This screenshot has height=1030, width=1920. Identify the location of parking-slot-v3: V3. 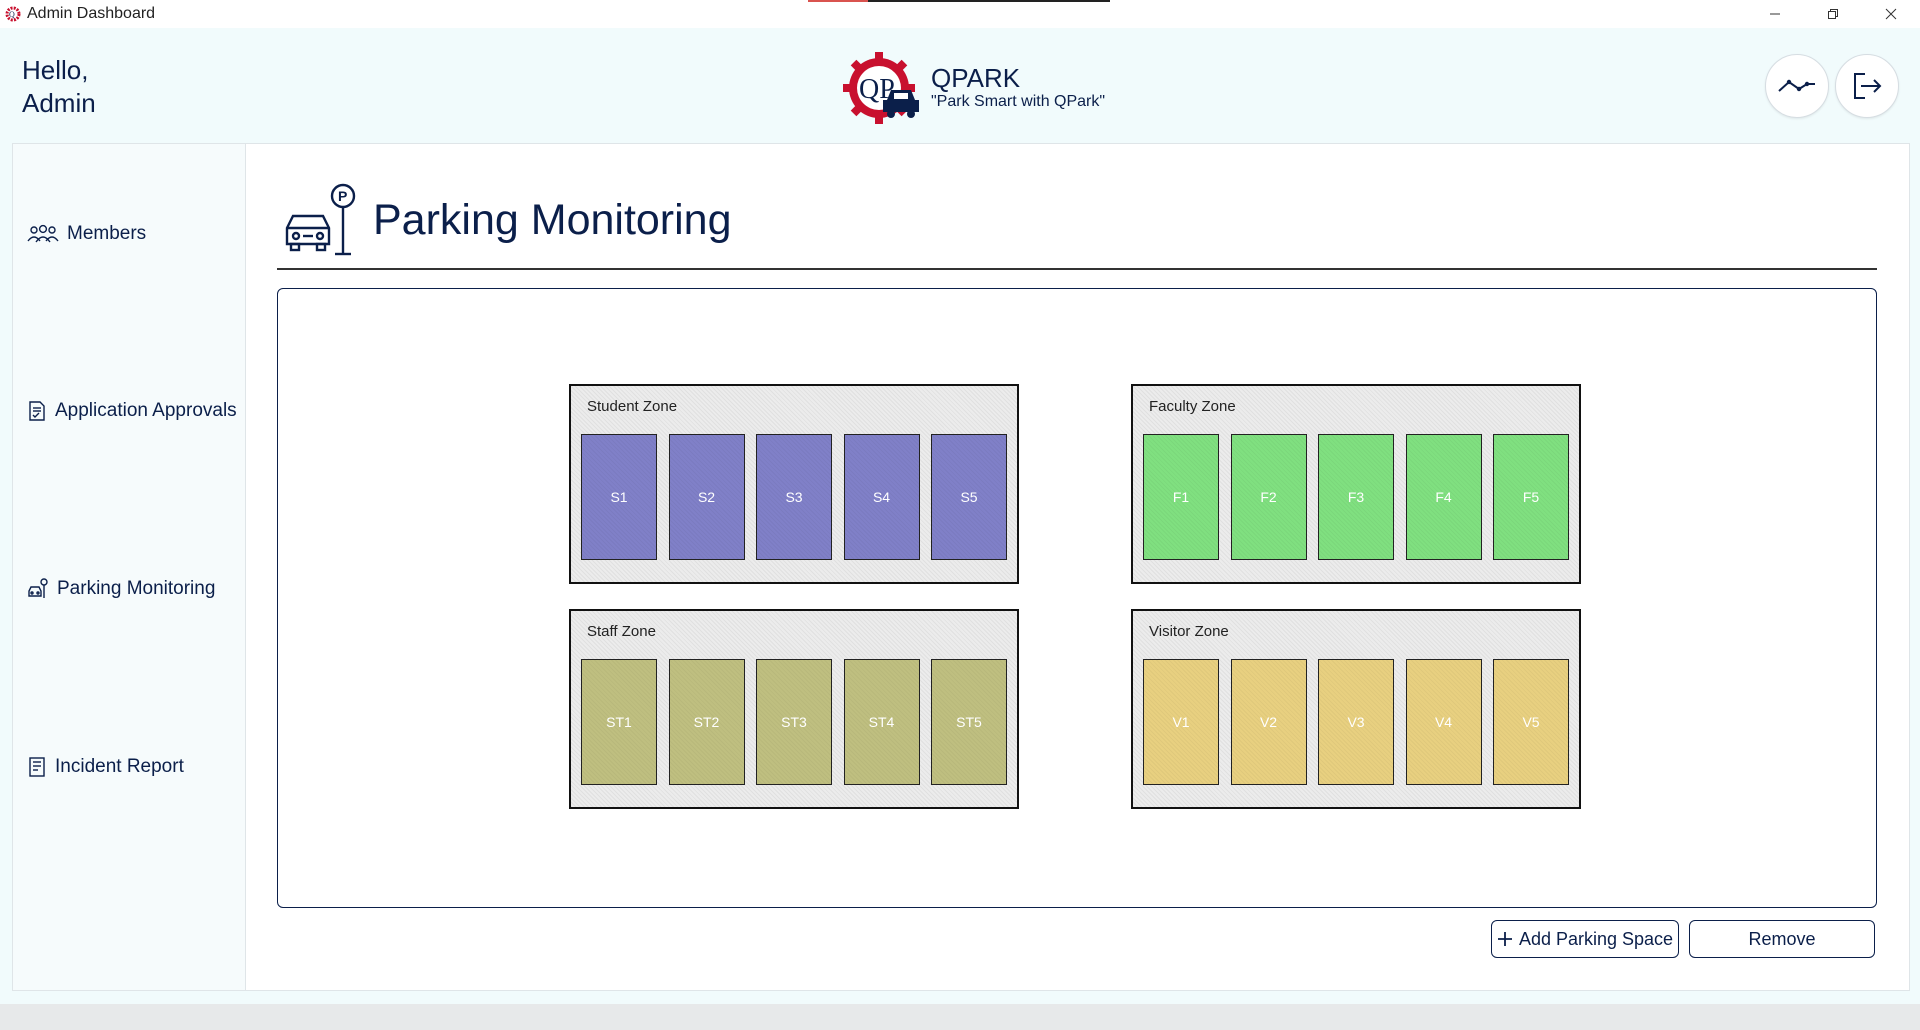
(1356, 722).